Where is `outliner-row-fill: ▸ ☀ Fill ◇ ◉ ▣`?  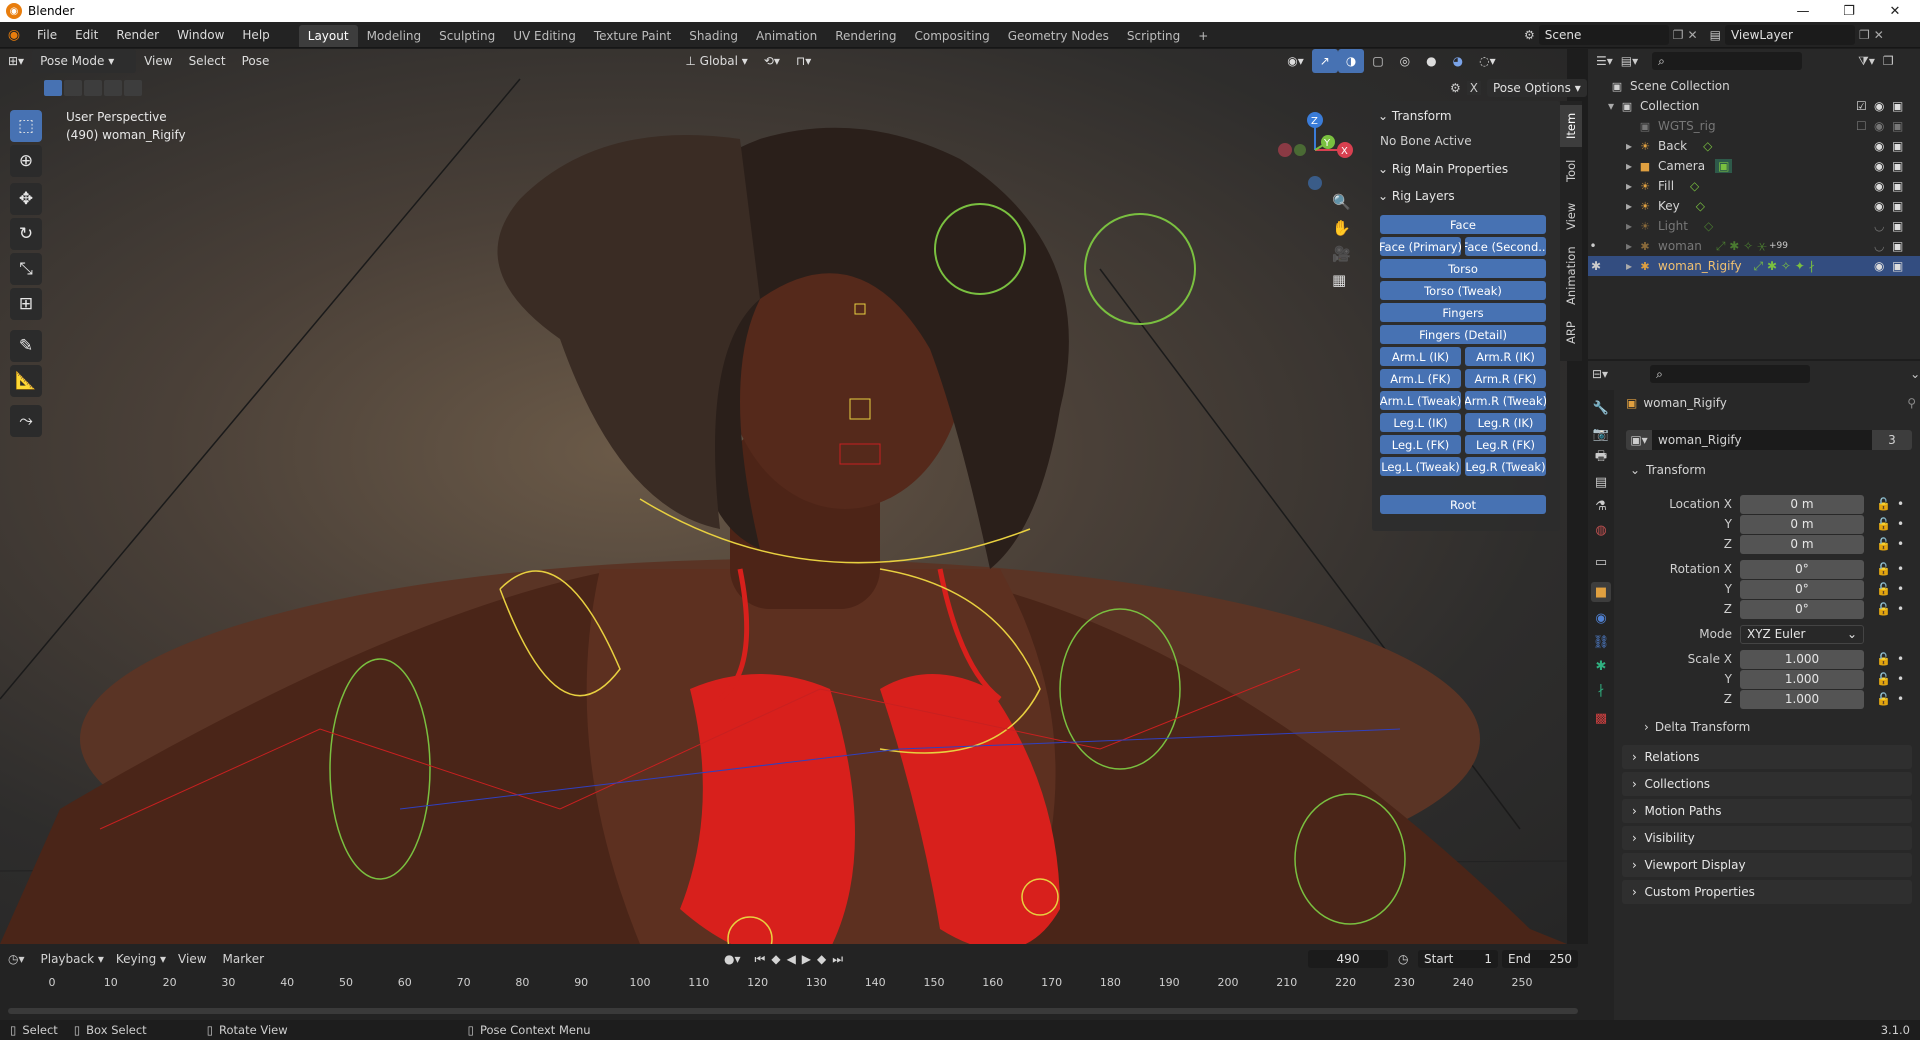
outliner-row-fill: ▸ ☀ Fill ◇ ◉ ▣ is located at coordinates (1754, 186).